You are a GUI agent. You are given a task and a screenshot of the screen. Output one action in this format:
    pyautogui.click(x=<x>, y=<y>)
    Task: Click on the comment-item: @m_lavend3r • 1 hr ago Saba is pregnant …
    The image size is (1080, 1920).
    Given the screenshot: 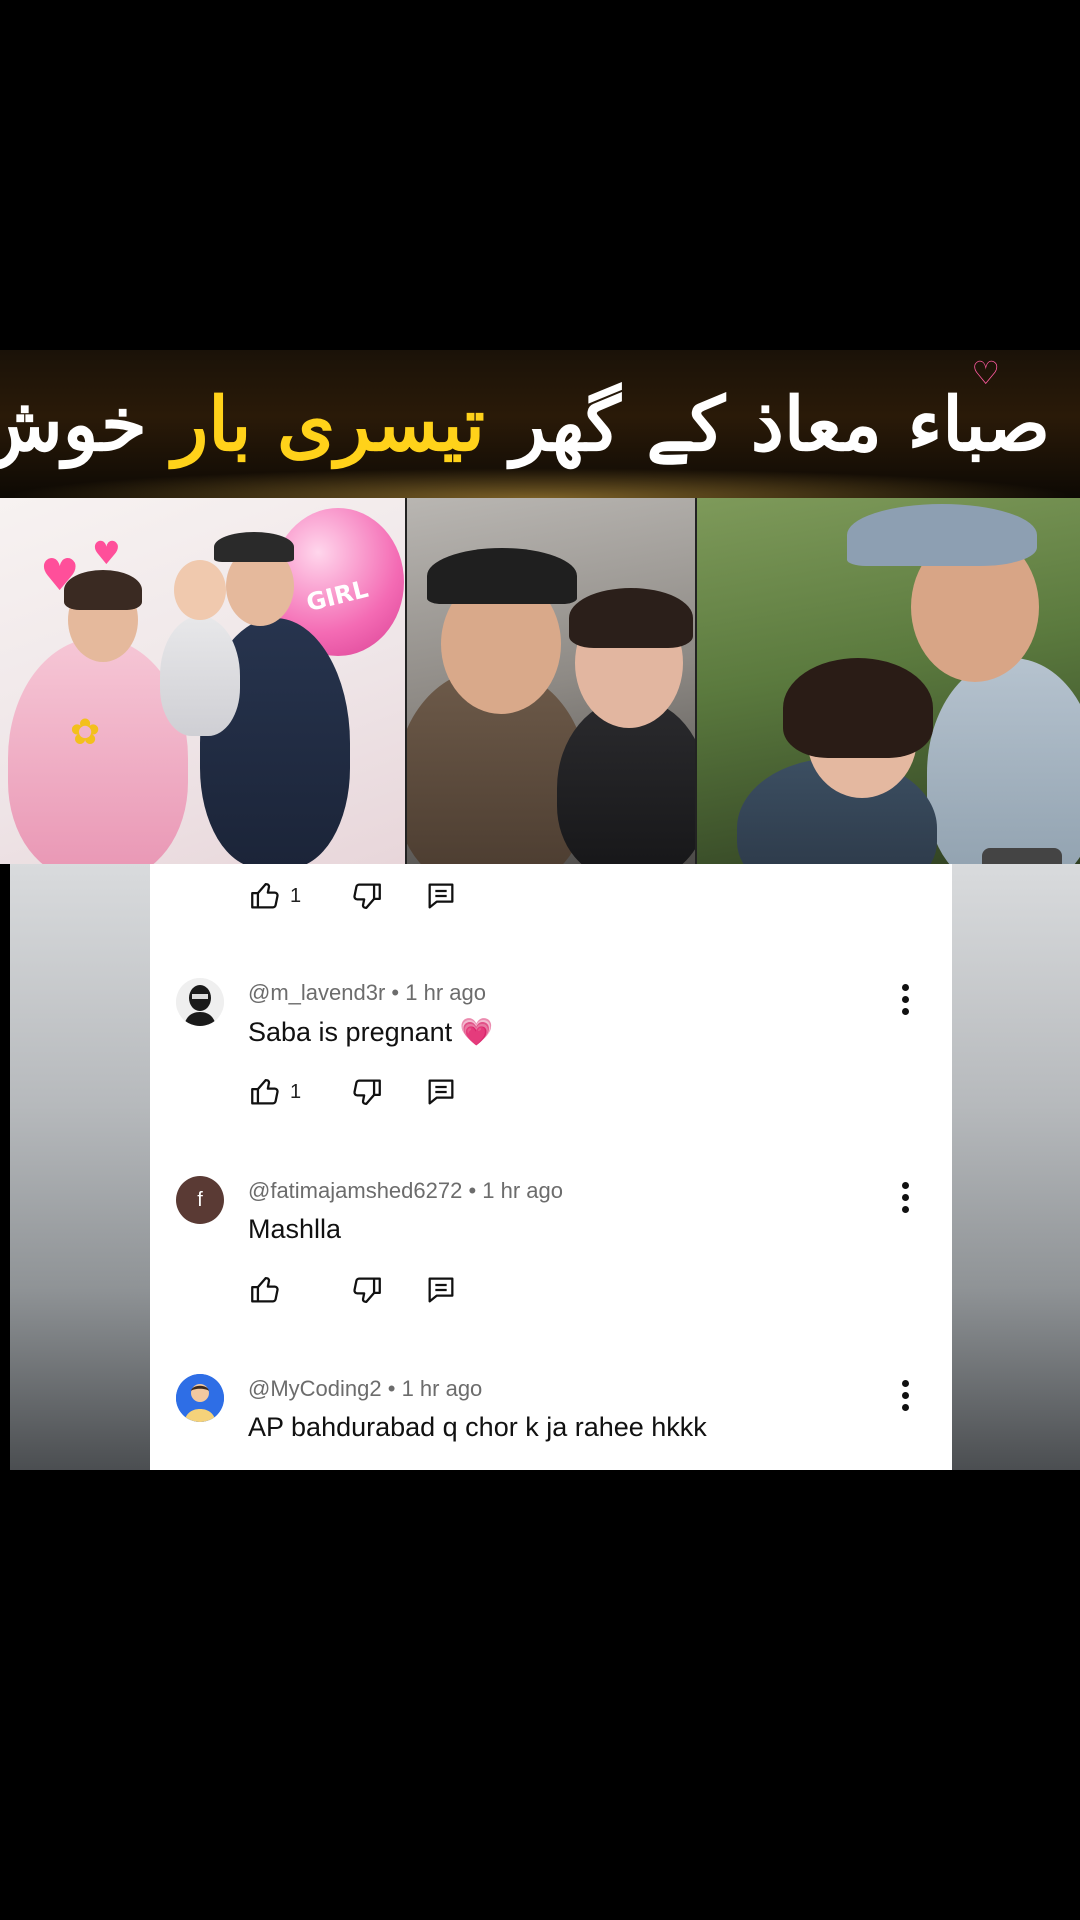 What is the action you would take?
    pyautogui.click(x=551, y=1018)
    